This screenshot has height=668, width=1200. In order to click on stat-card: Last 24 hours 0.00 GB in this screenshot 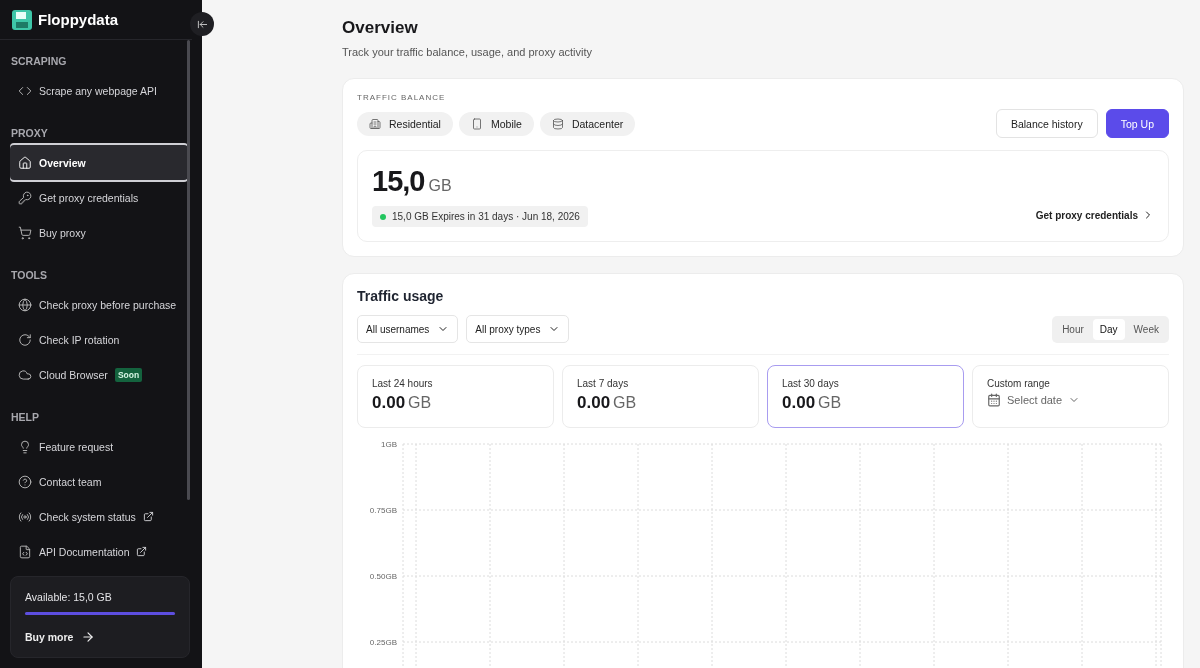, I will do `click(455, 396)`.